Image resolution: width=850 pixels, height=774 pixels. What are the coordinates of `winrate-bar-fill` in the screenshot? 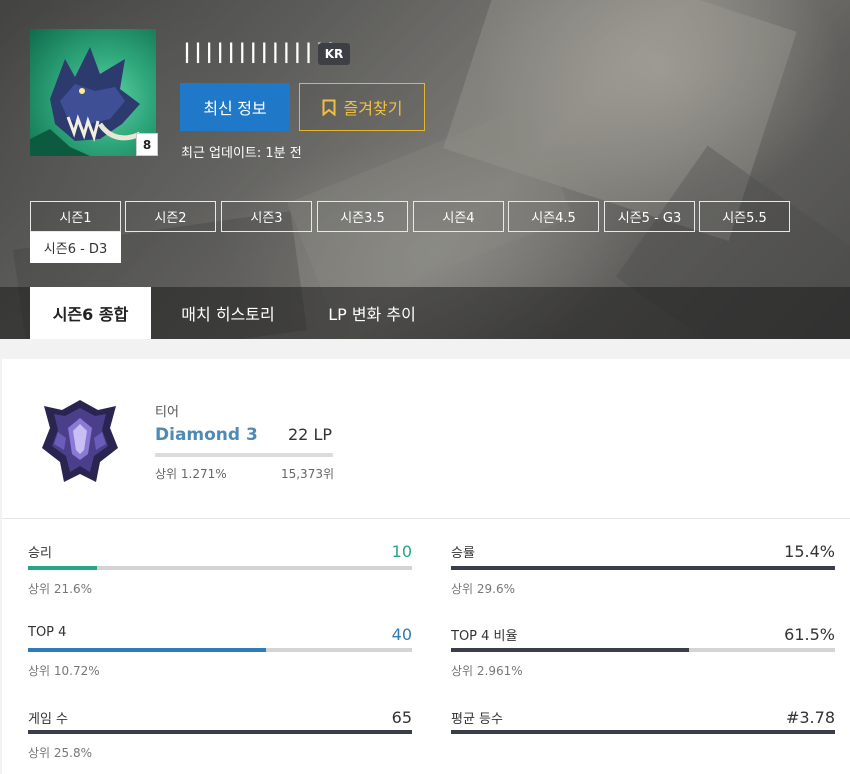 It's located at (643, 568).